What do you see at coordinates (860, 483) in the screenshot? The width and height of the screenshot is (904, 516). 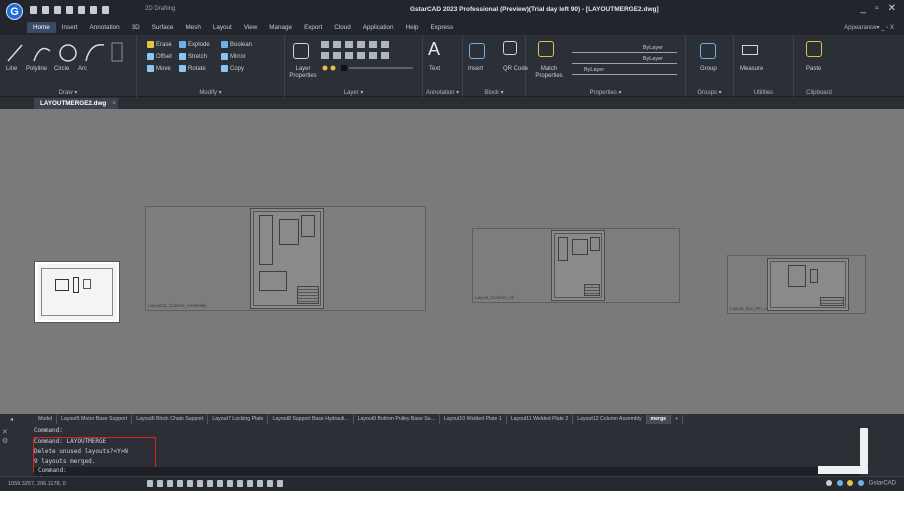 I see `cloud-icon` at bounding box center [860, 483].